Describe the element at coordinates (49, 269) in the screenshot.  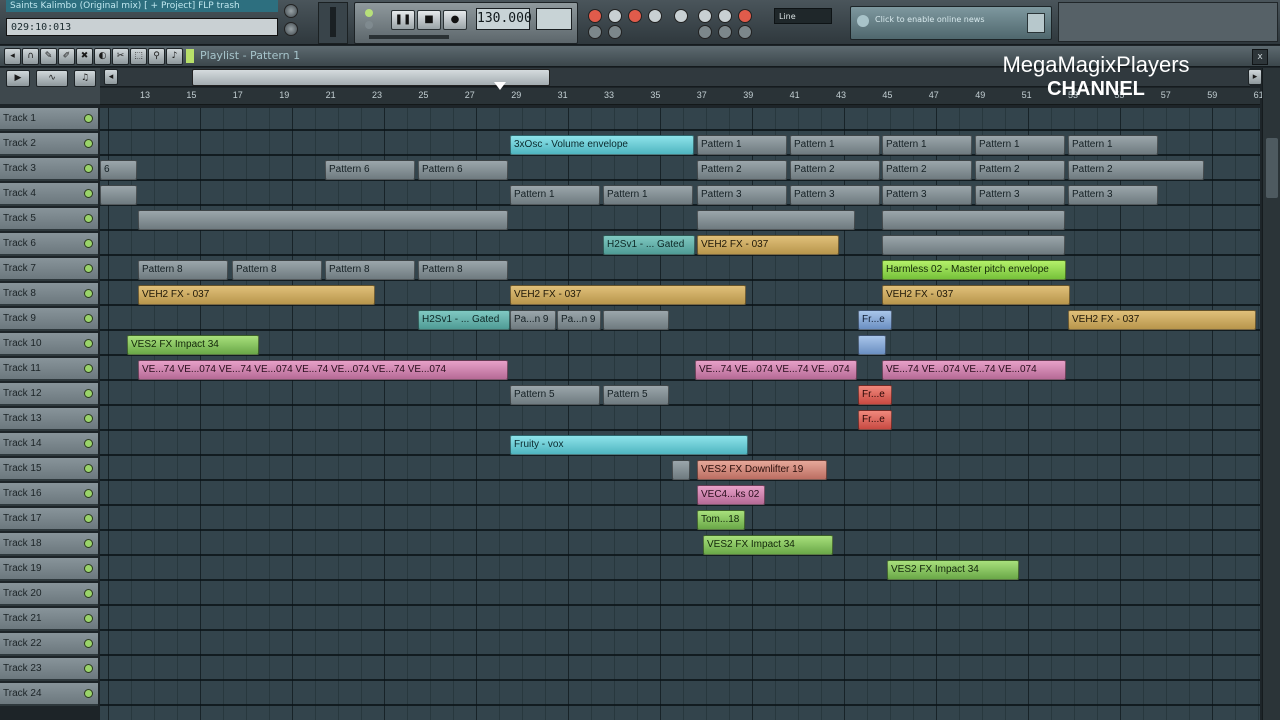
I see `track-header: Track 7` at that location.